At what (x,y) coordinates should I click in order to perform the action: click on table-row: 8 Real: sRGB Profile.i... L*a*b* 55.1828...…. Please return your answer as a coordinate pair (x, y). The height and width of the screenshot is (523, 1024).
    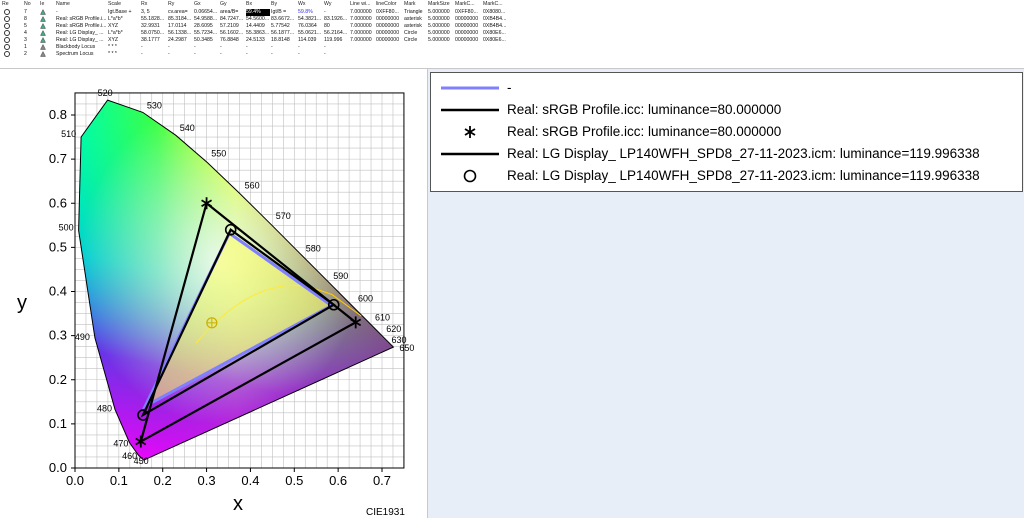
    Looking at the image, I should click on (512, 19).